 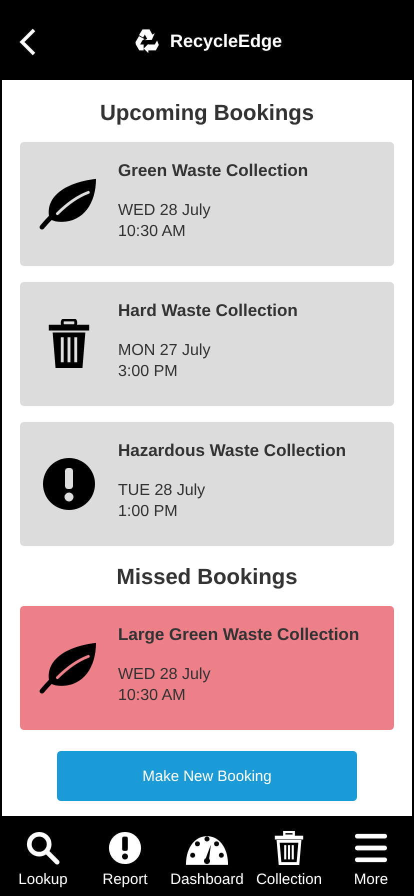 I want to click on booking-title: Hazardous Waste Collection, so click(x=232, y=451).